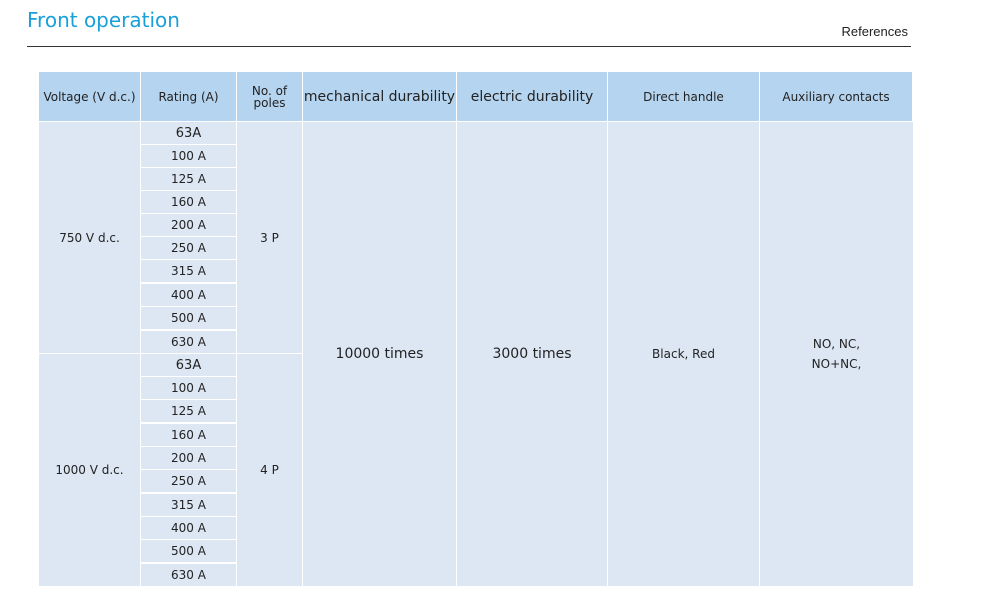 The height and width of the screenshot is (591, 982). What do you see at coordinates (379, 96) in the screenshot?
I see `header-mechanical-durability: mechanical durability` at bounding box center [379, 96].